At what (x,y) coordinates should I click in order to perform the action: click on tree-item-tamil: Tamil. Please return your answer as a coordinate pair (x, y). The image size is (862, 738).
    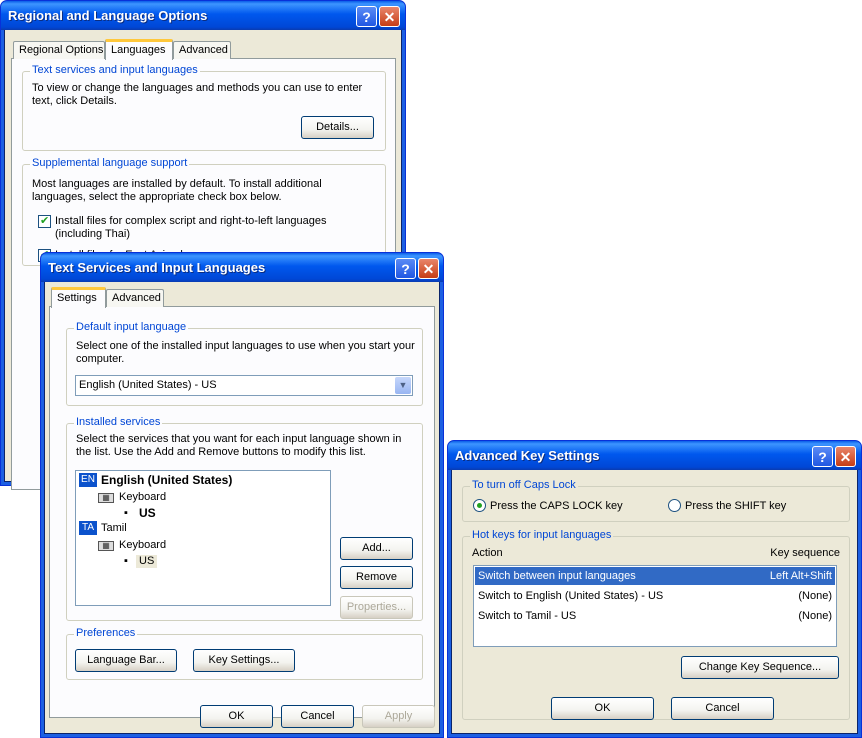
    Looking at the image, I should click on (114, 528).